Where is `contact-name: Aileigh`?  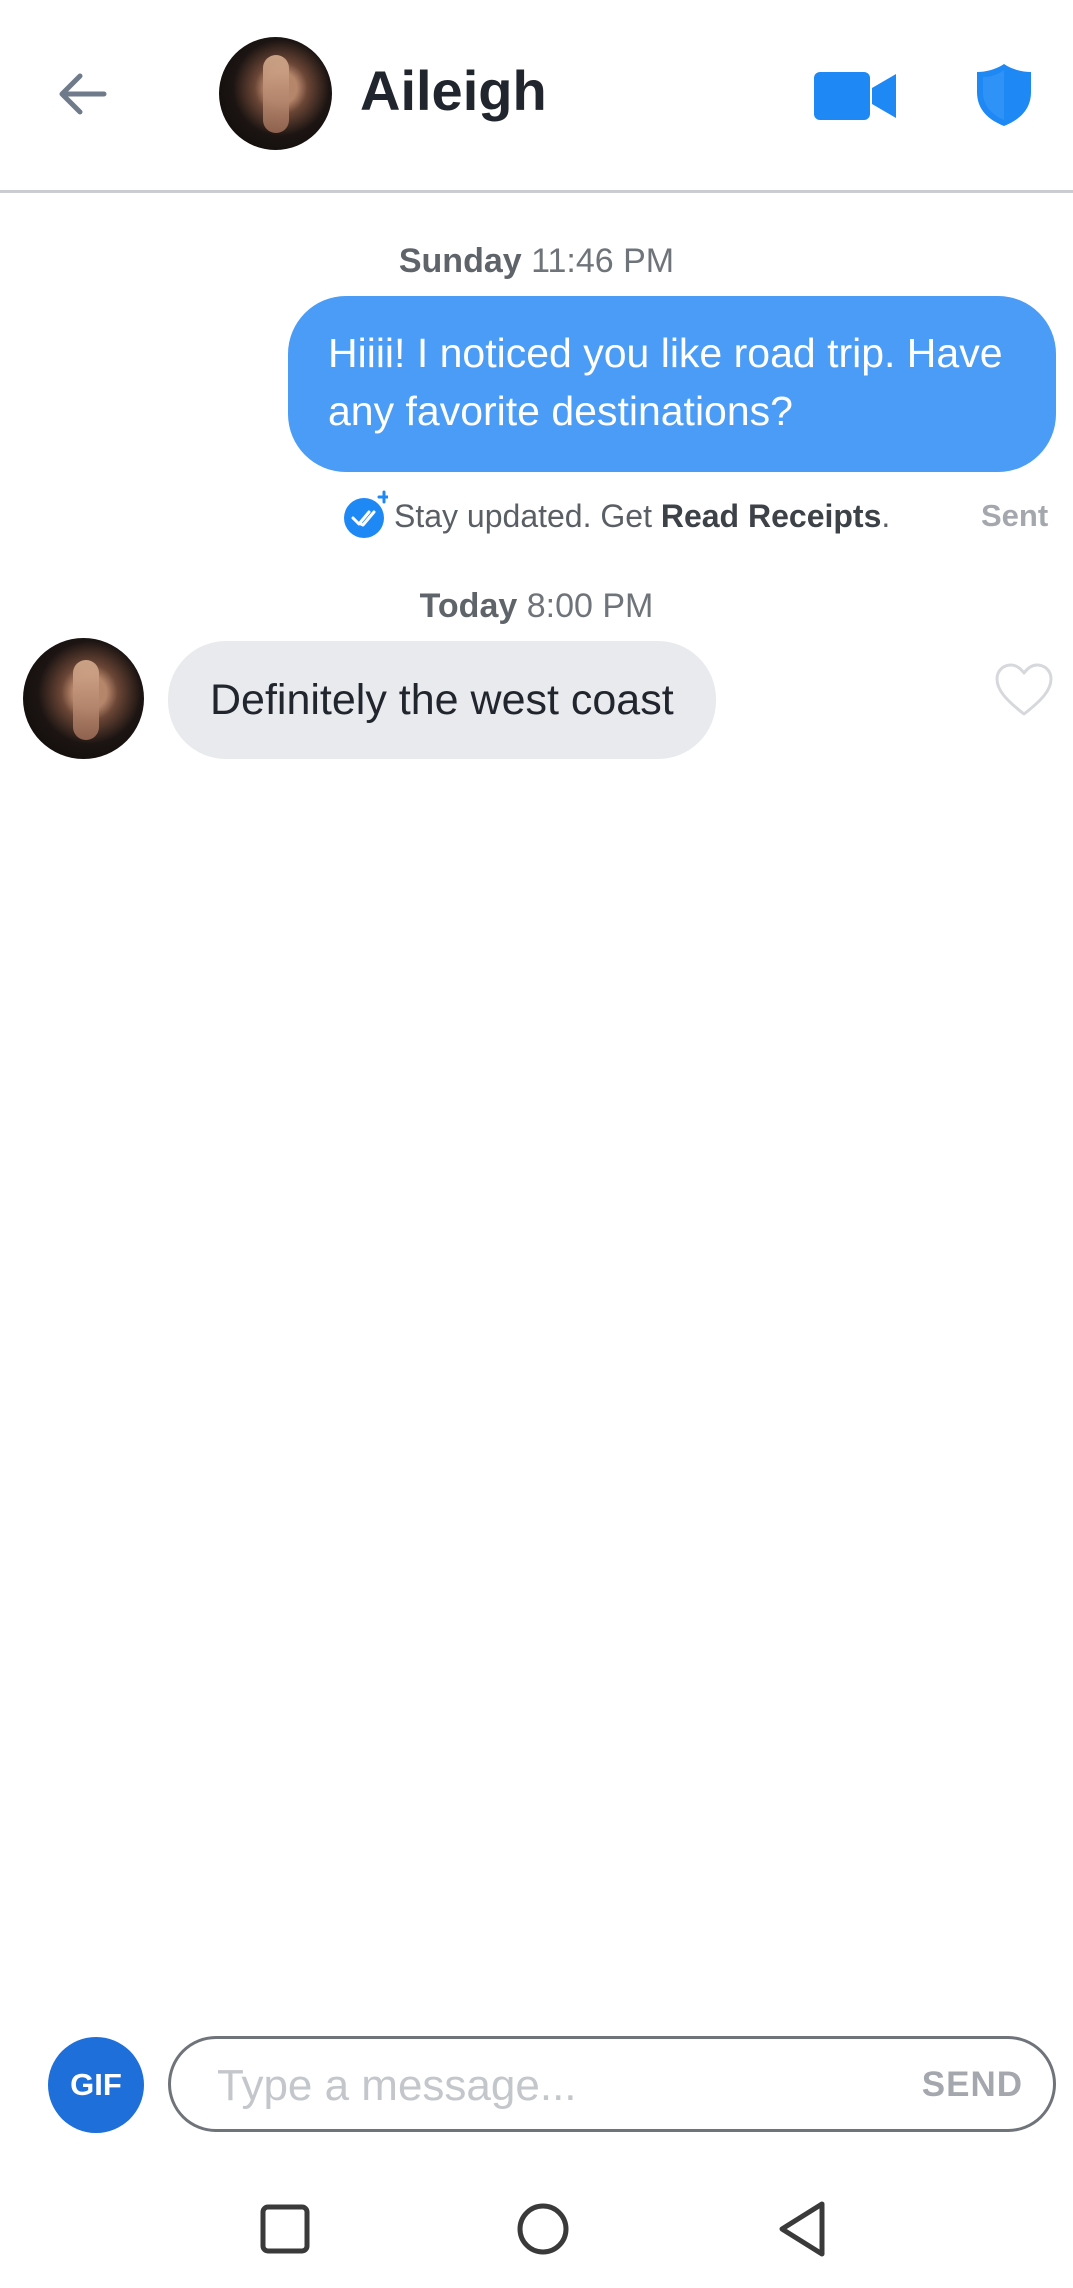 contact-name: Aileigh is located at coordinates (453, 90).